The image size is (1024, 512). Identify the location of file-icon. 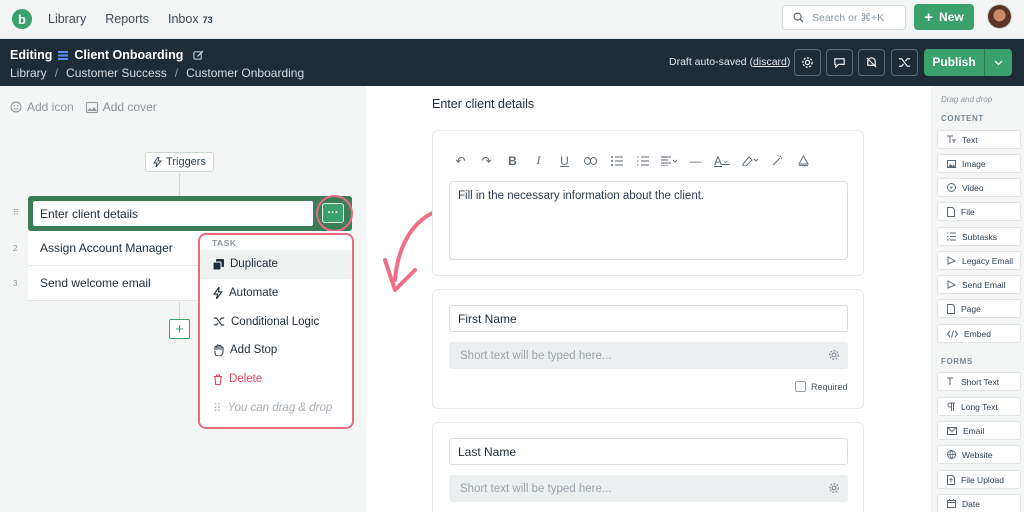
(951, 211).